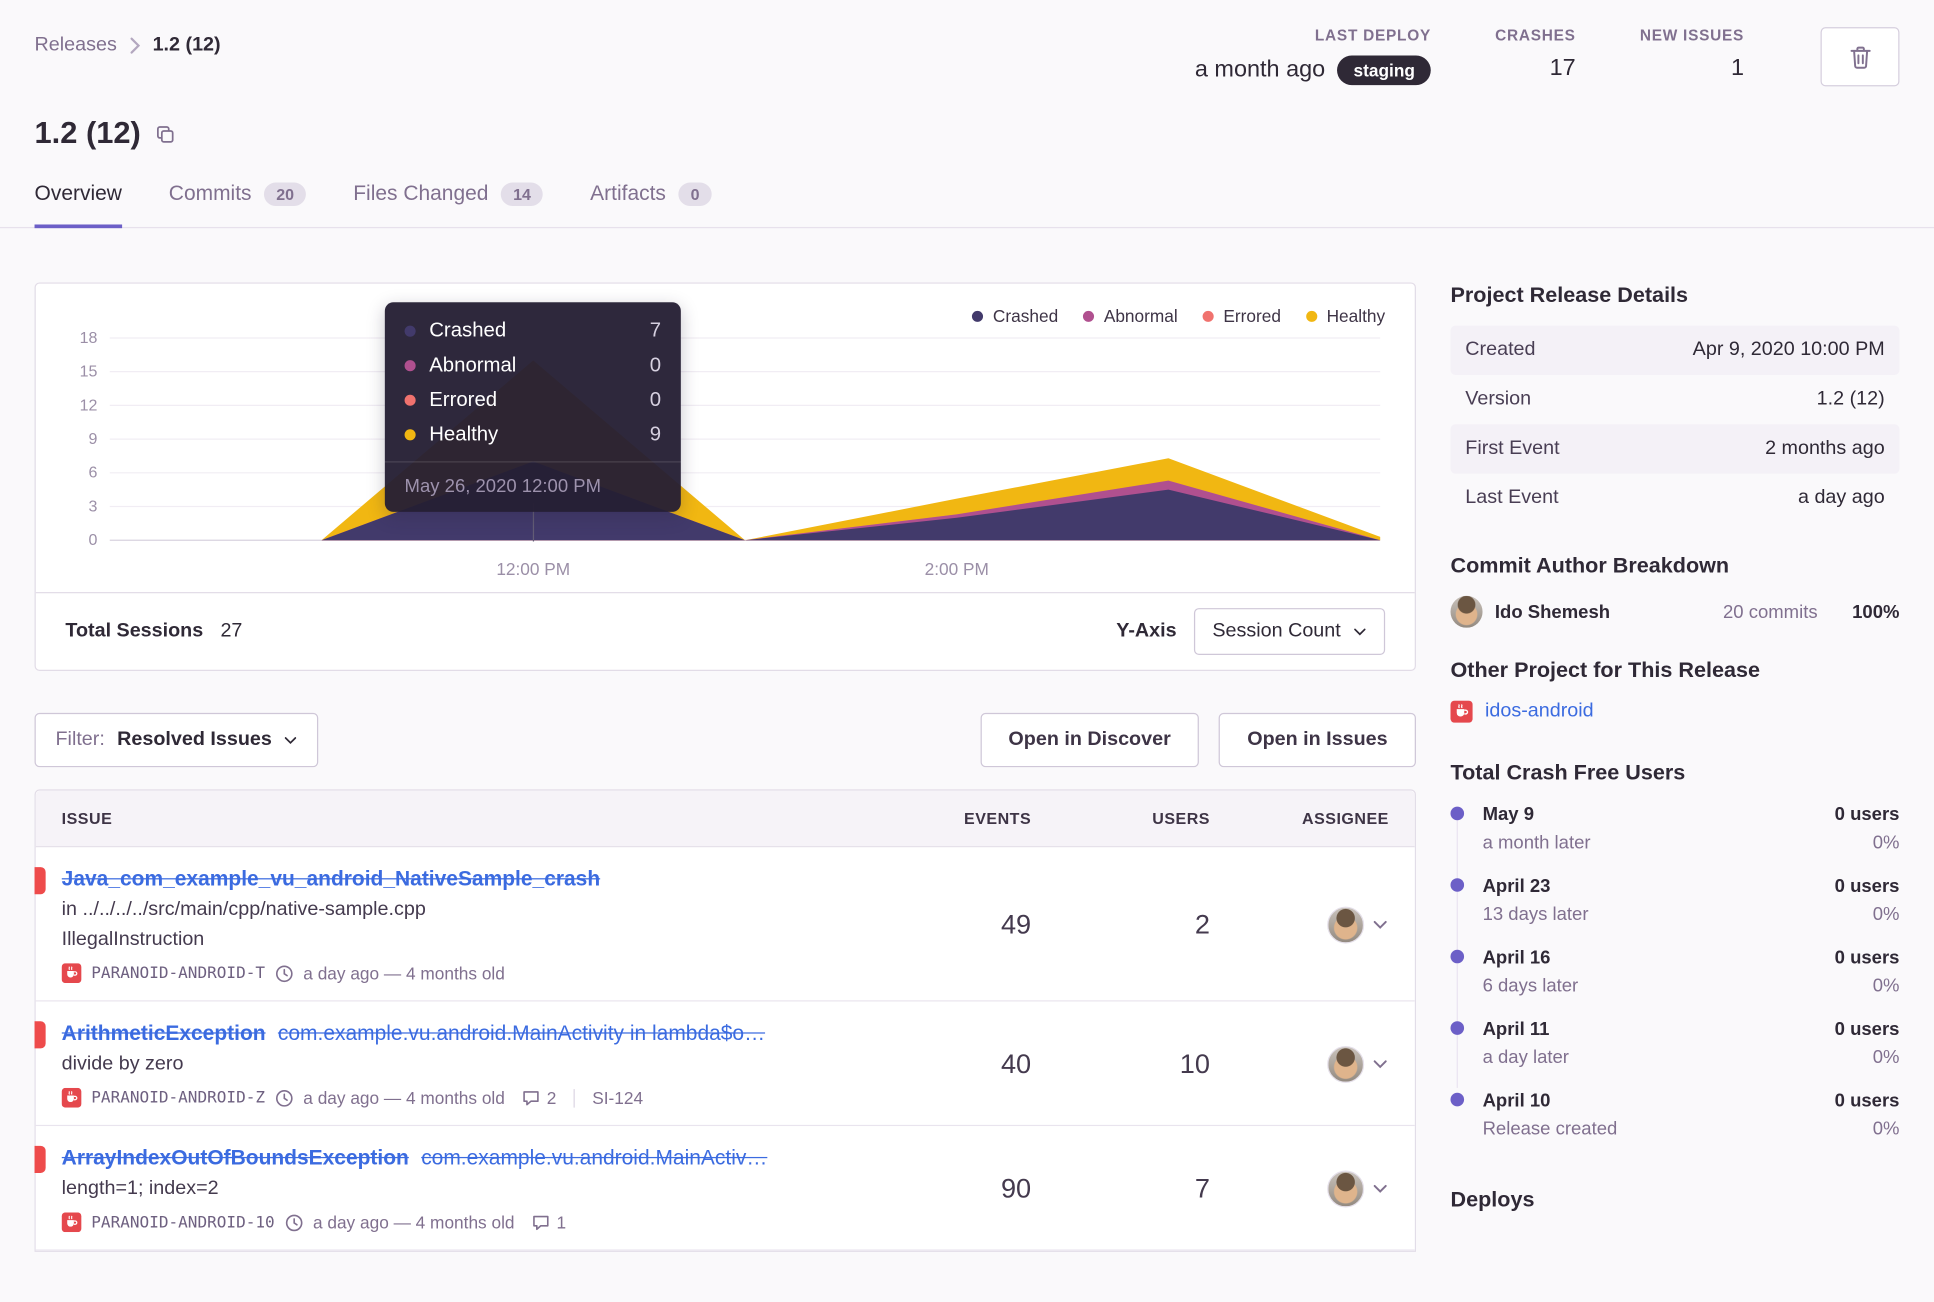 Image resolution: width=1934 pixels, height=1302 pixels. I want to click on breadcrumb-releases-link: Releases, so click(76, 46).